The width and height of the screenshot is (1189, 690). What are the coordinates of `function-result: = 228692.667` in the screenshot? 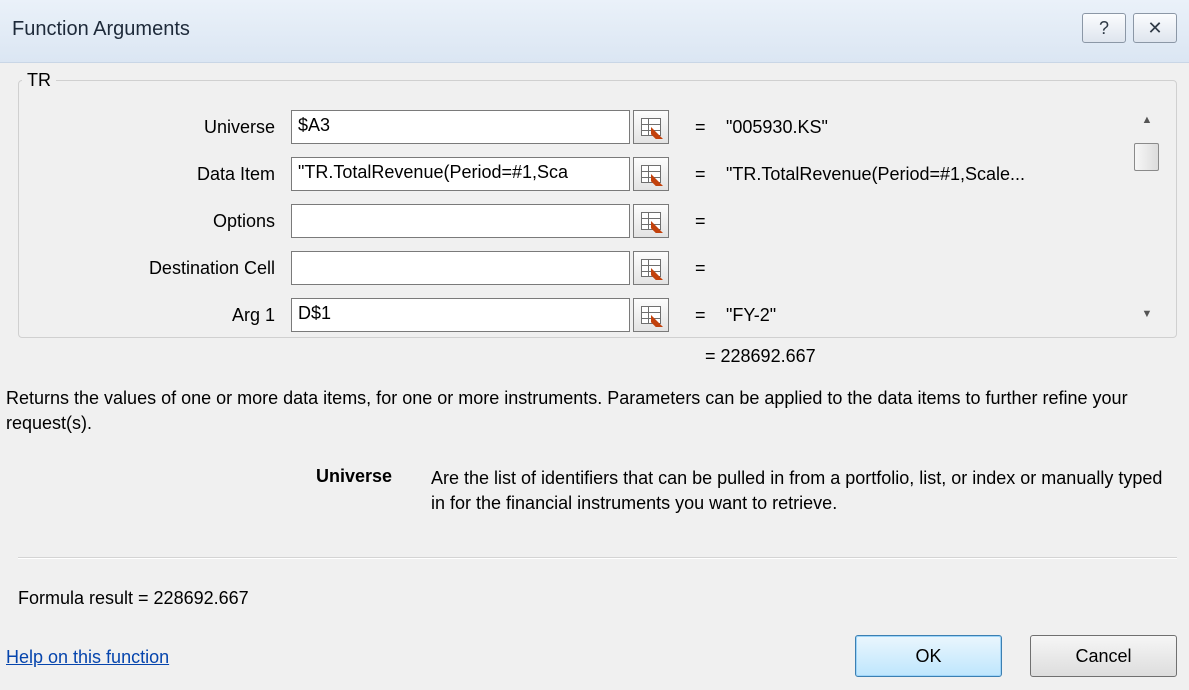 It's located at (760, 356).